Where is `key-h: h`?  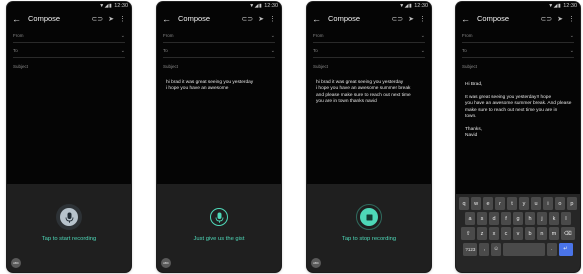
key-h: h is located at coordinates (530, 219).